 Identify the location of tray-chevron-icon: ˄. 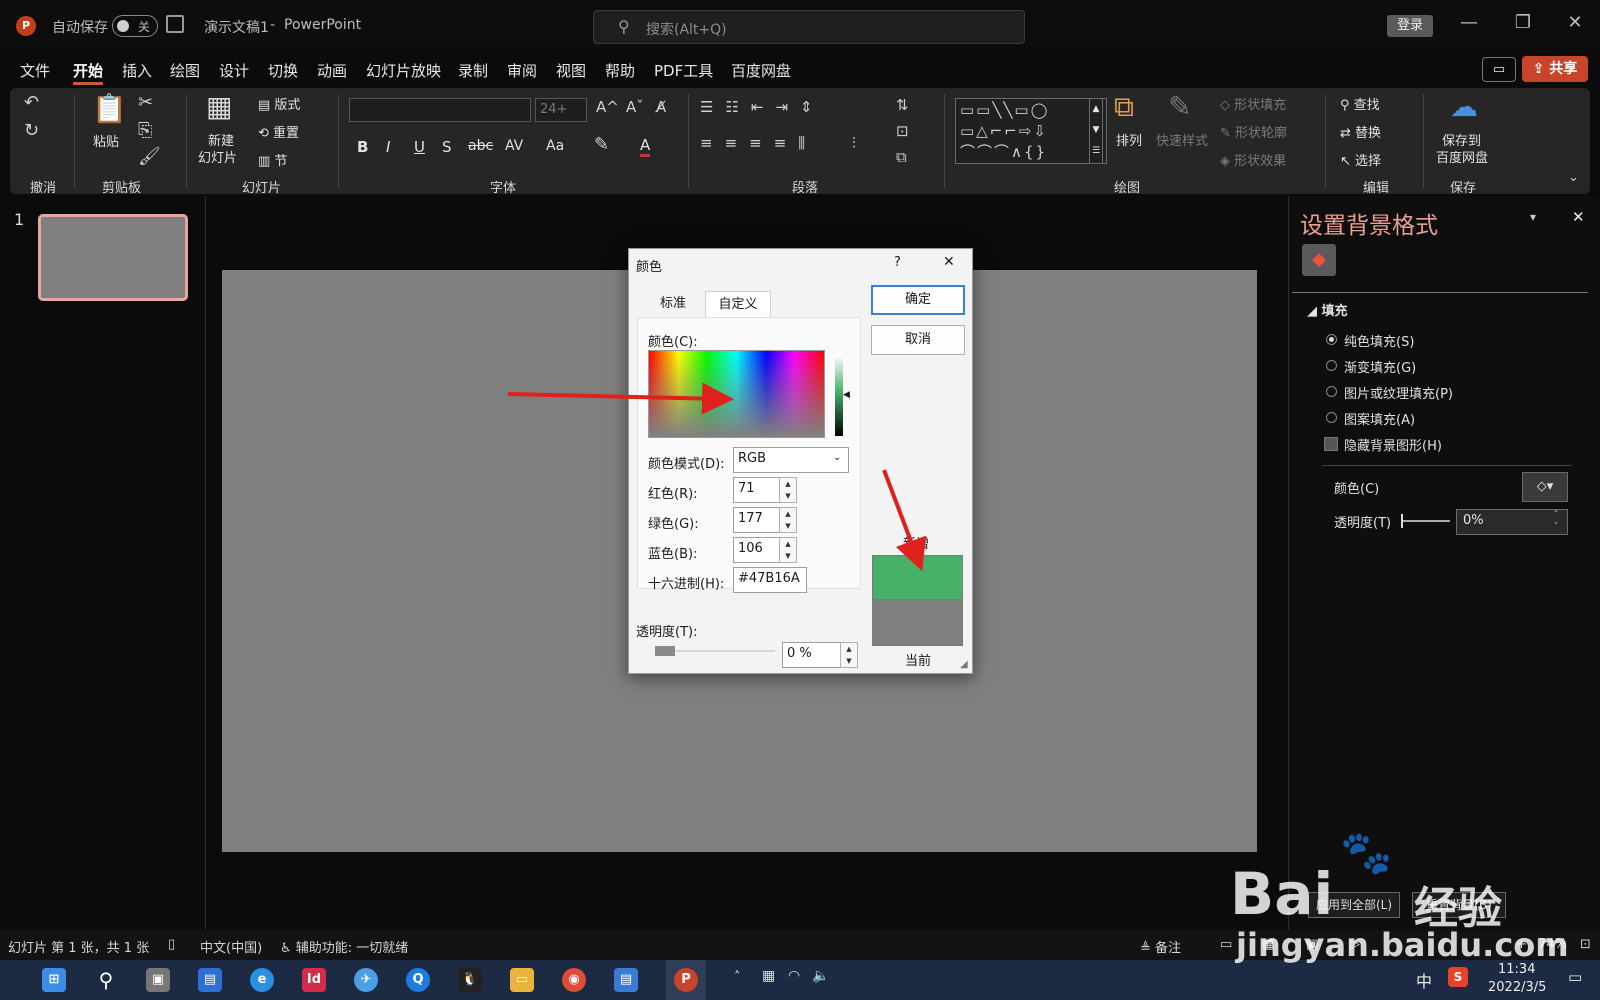
(737, 977).